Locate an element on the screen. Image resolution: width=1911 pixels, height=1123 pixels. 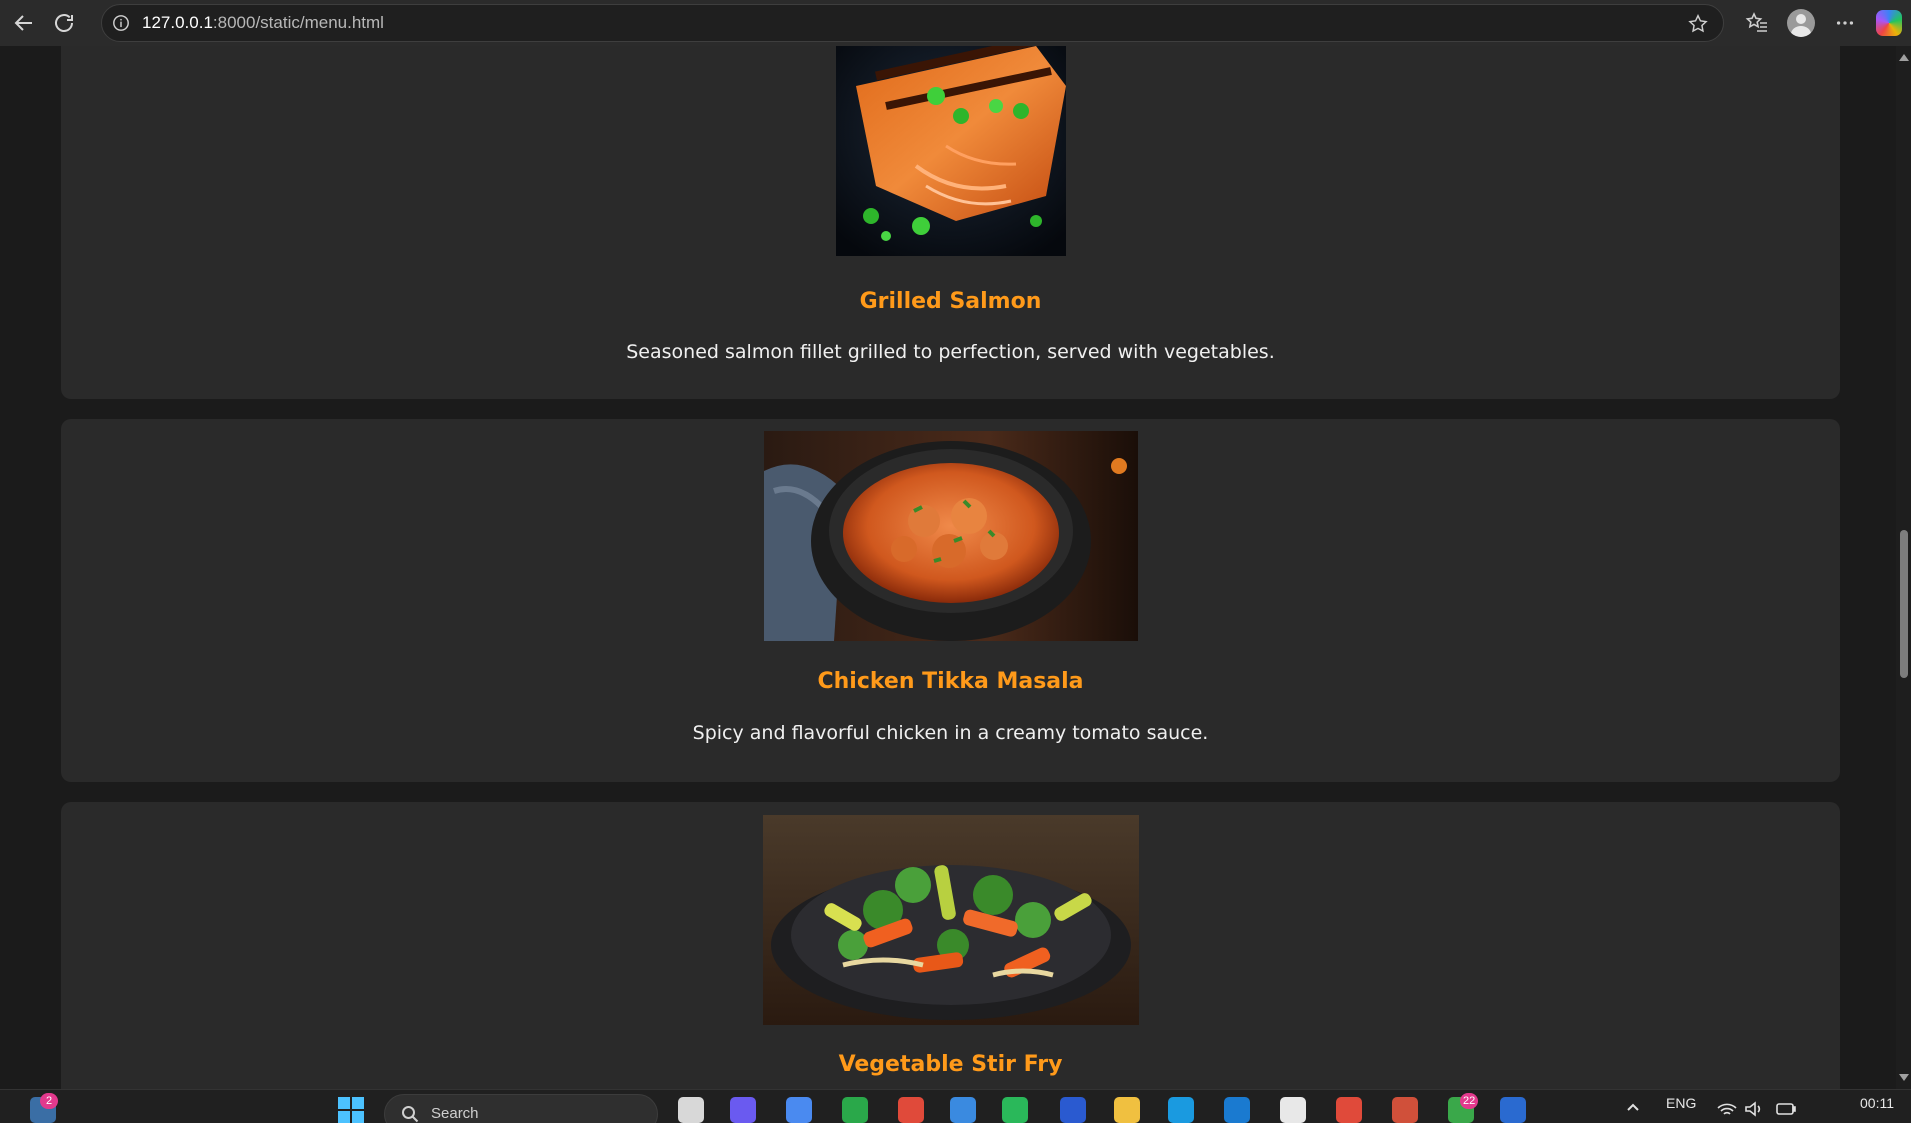
chatgpt-icon is located at coordinates (1293, 1110).